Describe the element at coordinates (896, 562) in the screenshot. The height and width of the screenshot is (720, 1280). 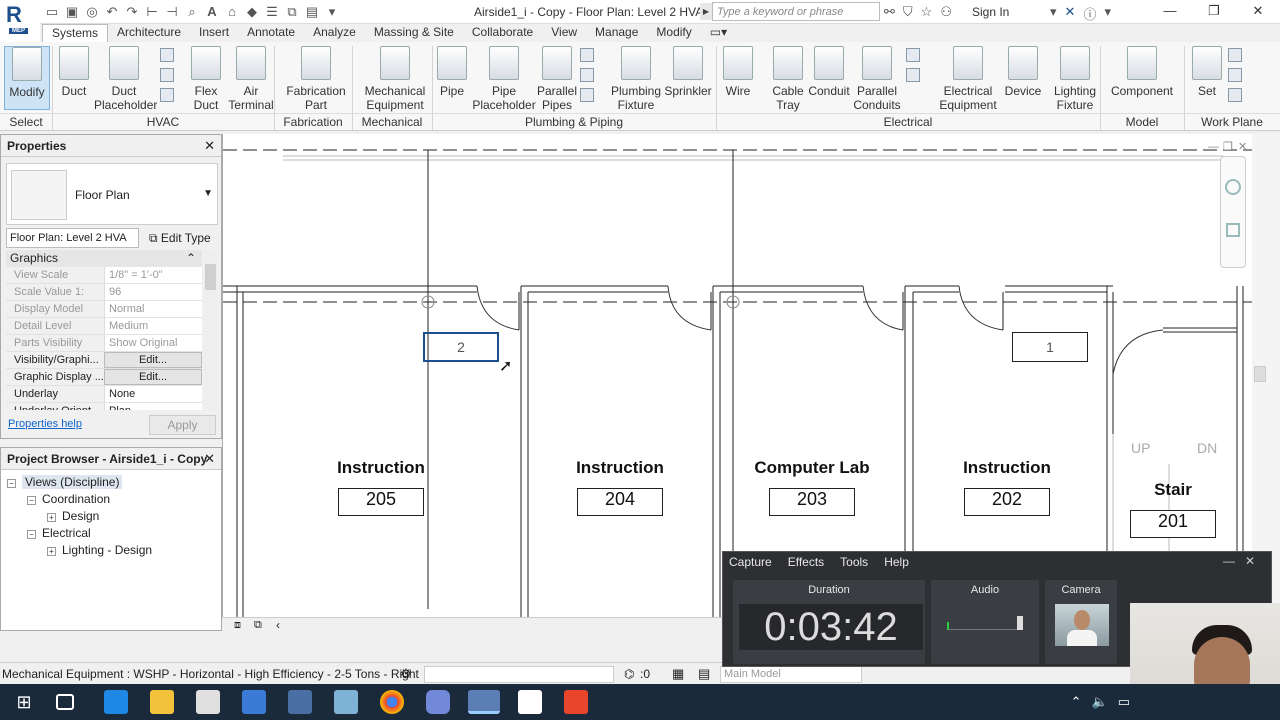
I see `recorder-menu-help: Help` at that location.